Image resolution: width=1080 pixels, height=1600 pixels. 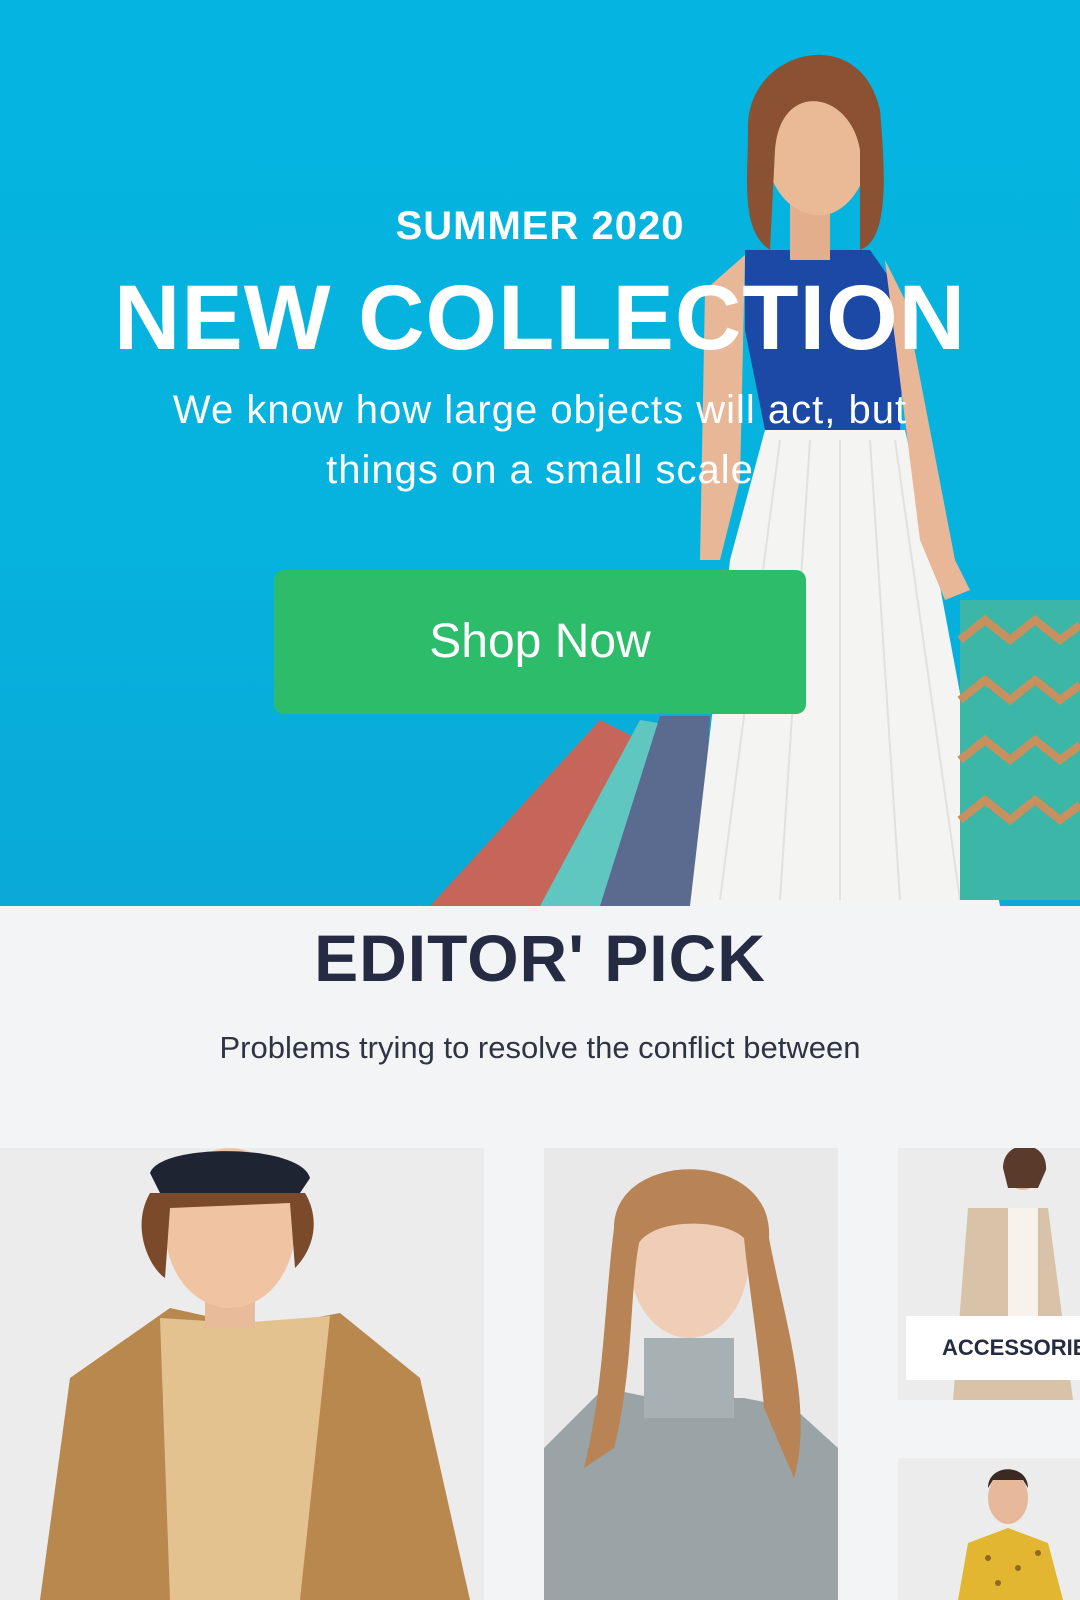 I want to click on category-card-women, so click(x=691, y=1374).